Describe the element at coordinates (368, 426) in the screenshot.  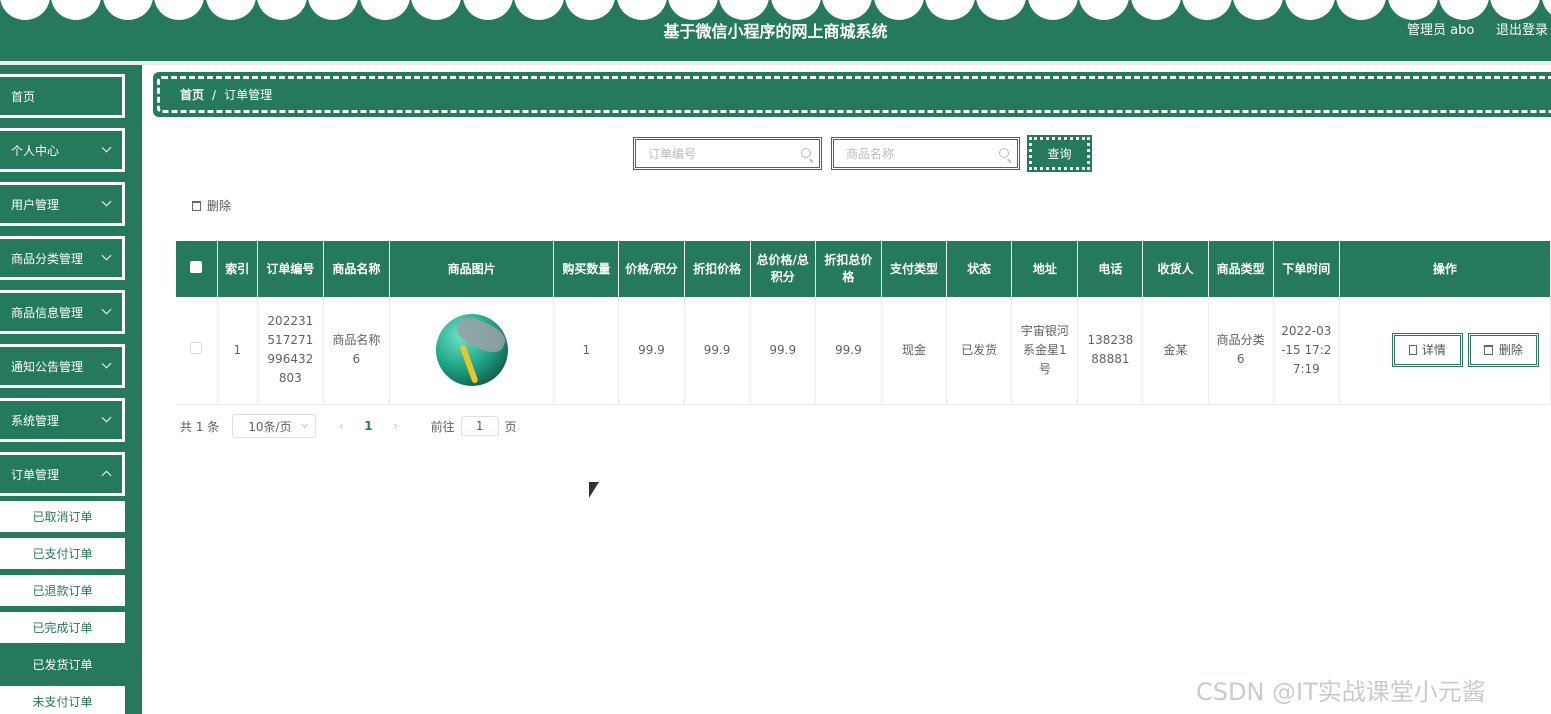
I see `page-number-current: 1` at that location.